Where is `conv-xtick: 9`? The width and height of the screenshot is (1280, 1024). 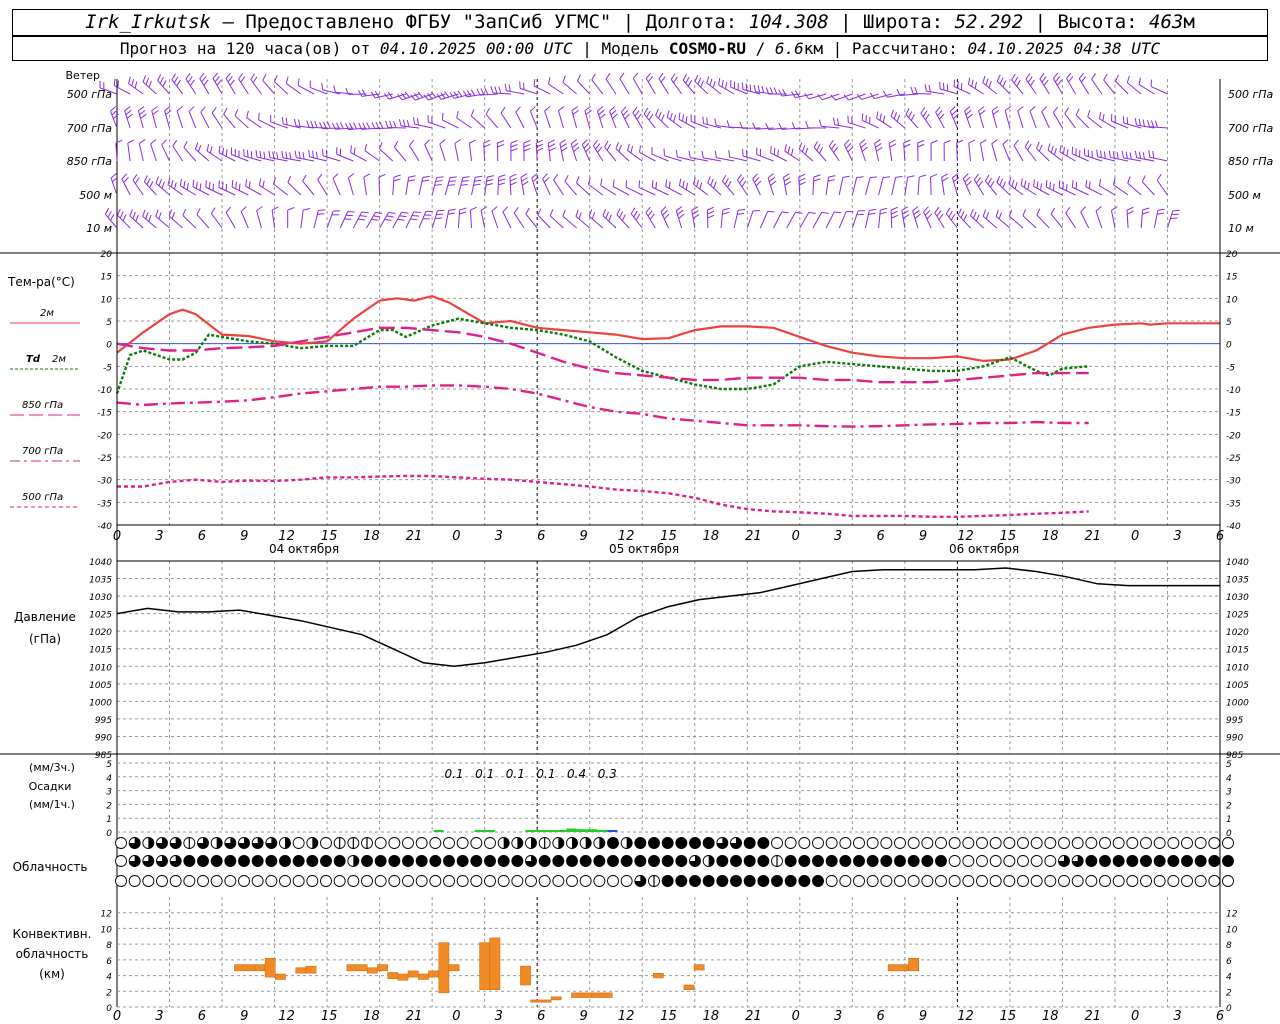
conv-xtick: 9 is located at coordinates (244, 1016).